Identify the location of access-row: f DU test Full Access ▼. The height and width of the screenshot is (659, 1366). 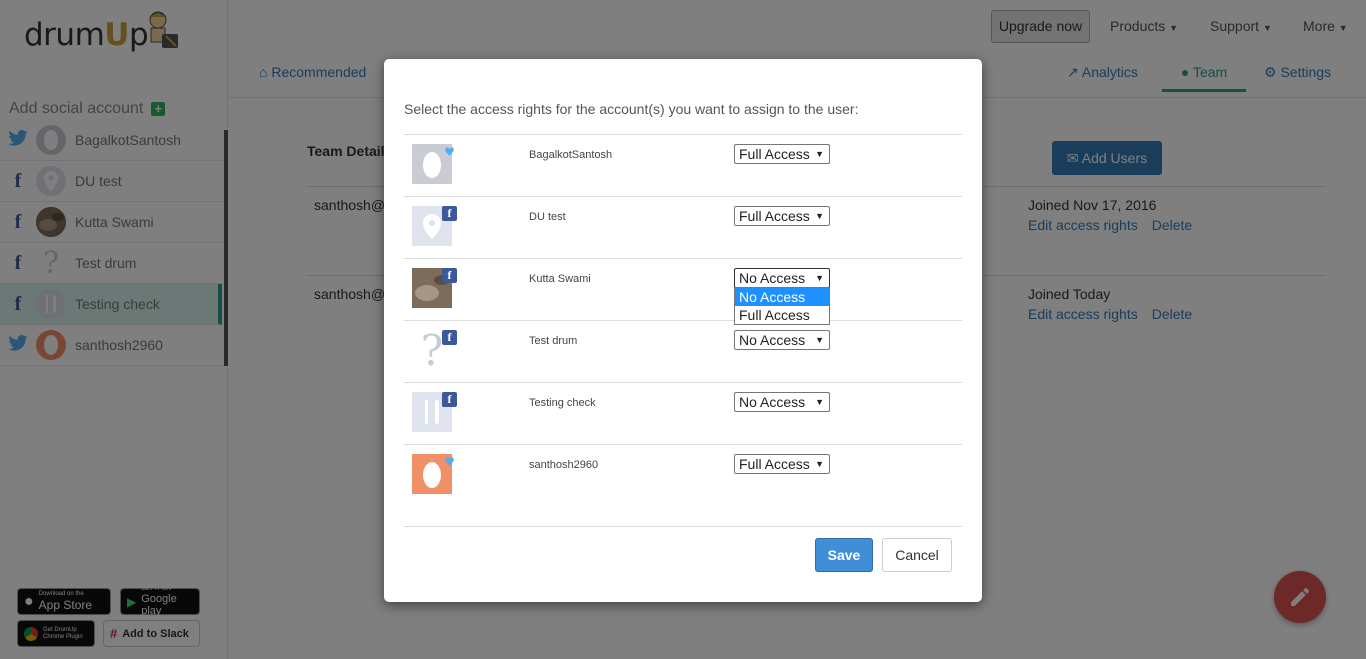
(683, 227).